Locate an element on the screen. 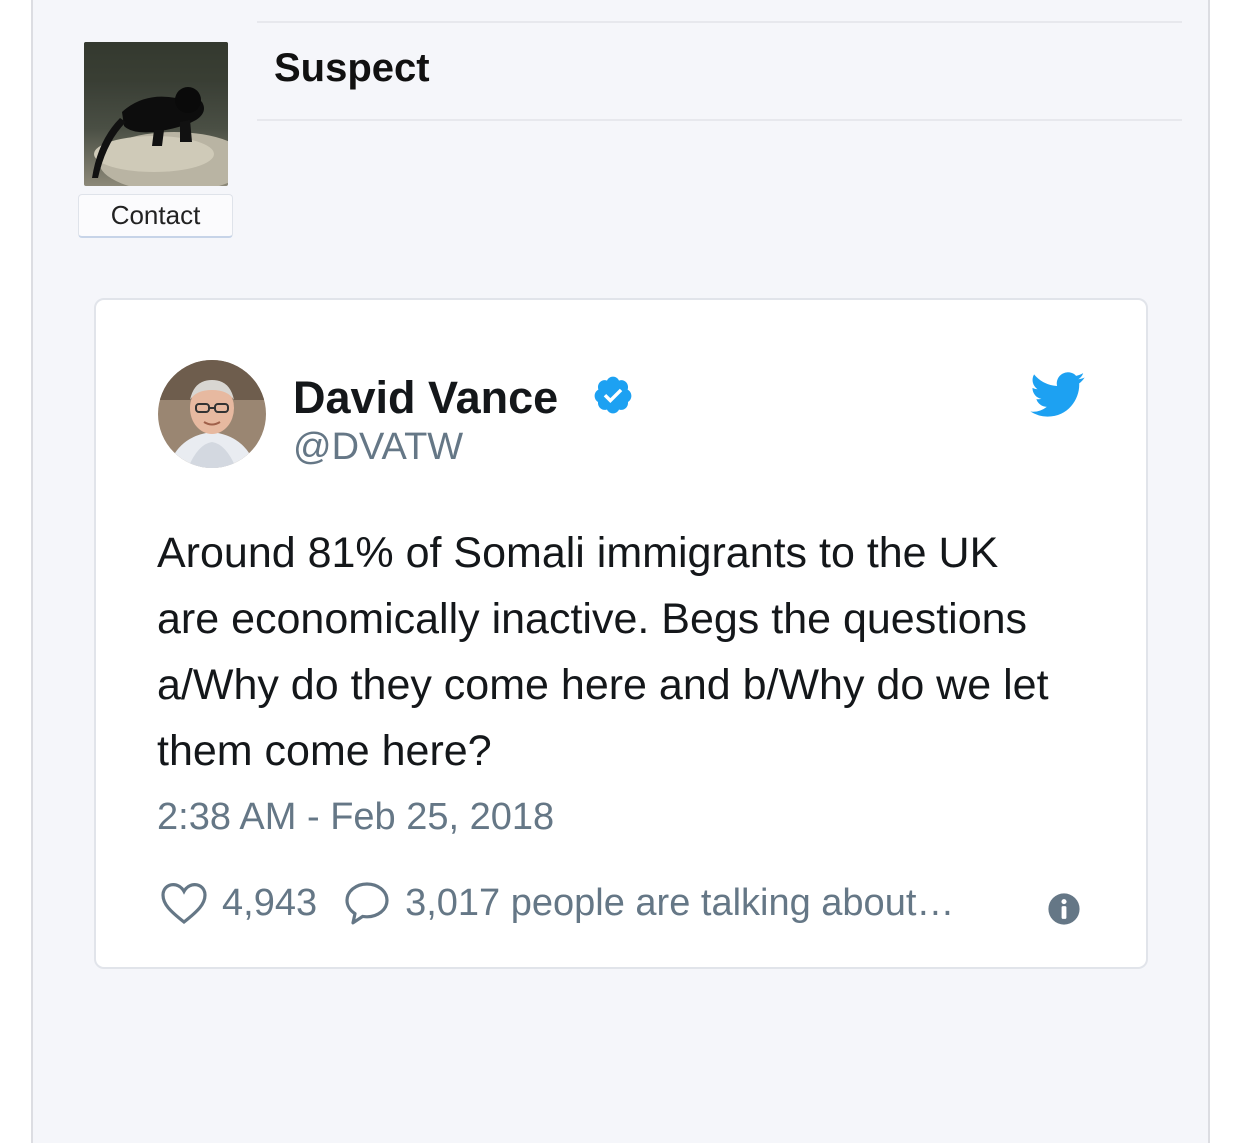 Image resolution: width=1242 pixels, height=1143 pixels. title-top-divider is located at coordinates (719, 22).